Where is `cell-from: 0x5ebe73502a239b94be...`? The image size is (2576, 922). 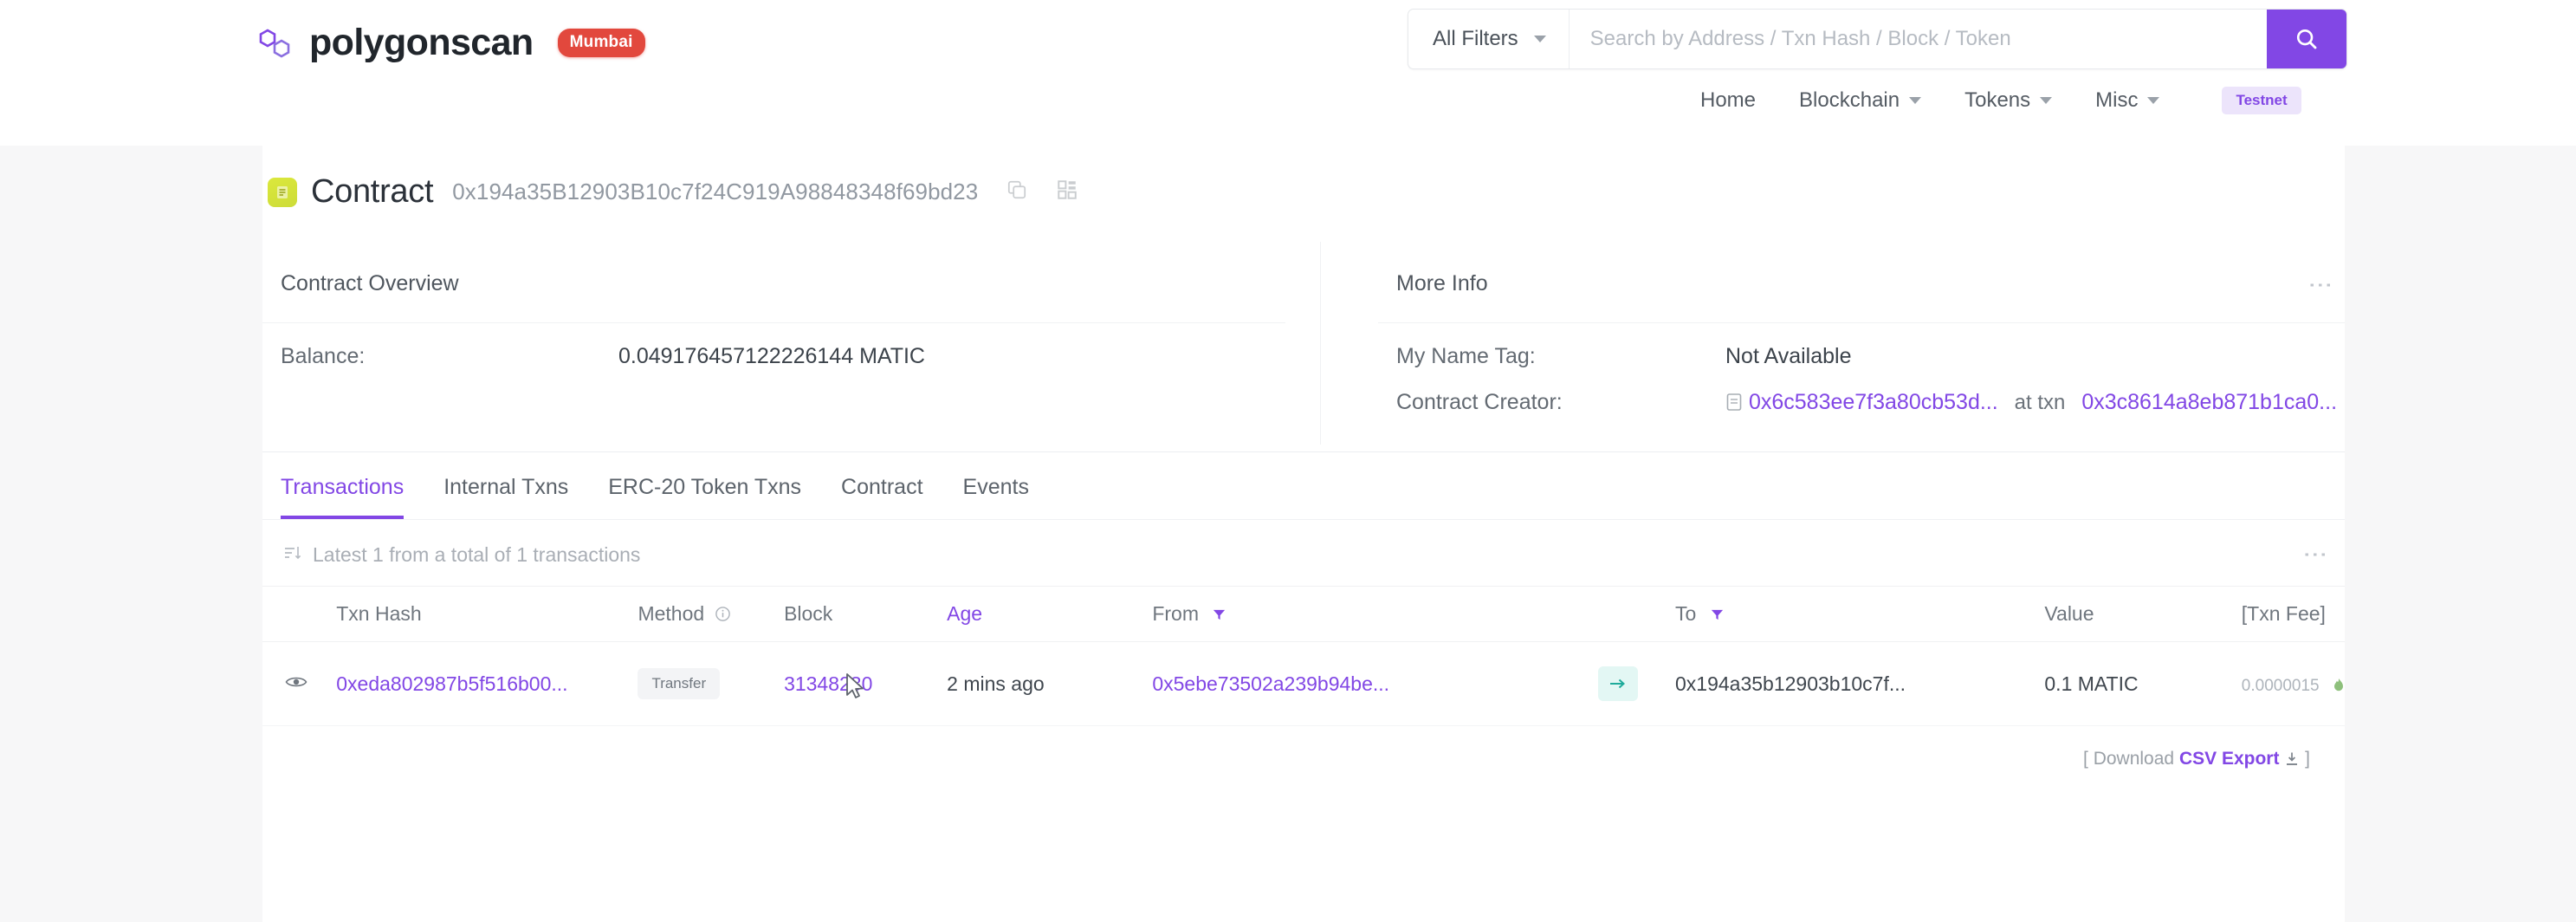
cell-from: 0x5ebe73502a239b94be... is located at coordinates (1375, 683).